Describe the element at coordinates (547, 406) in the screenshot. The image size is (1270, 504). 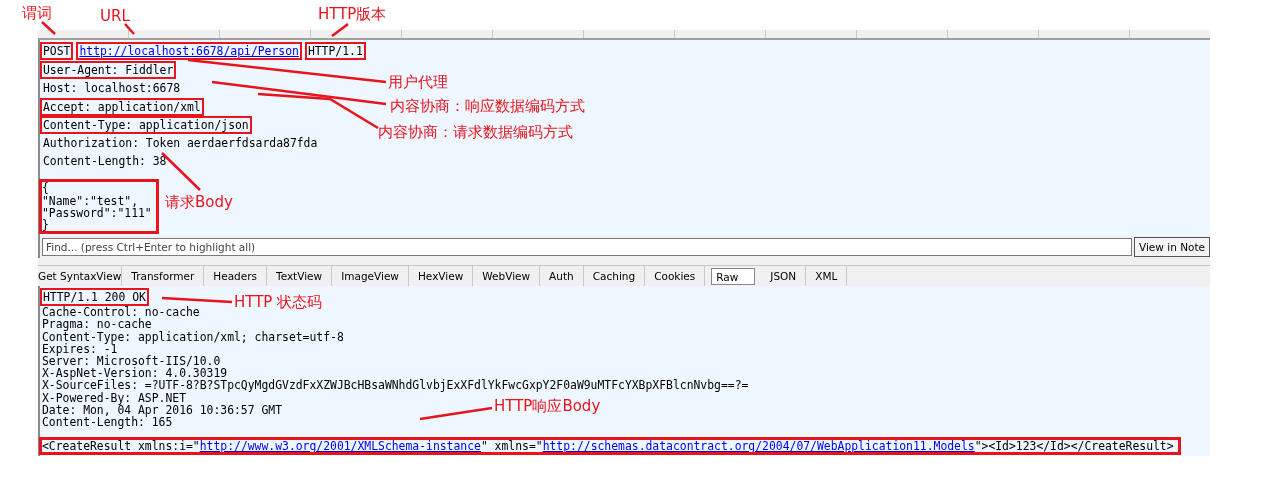
I see `annotation-label: HTTP响应Body` at that location.